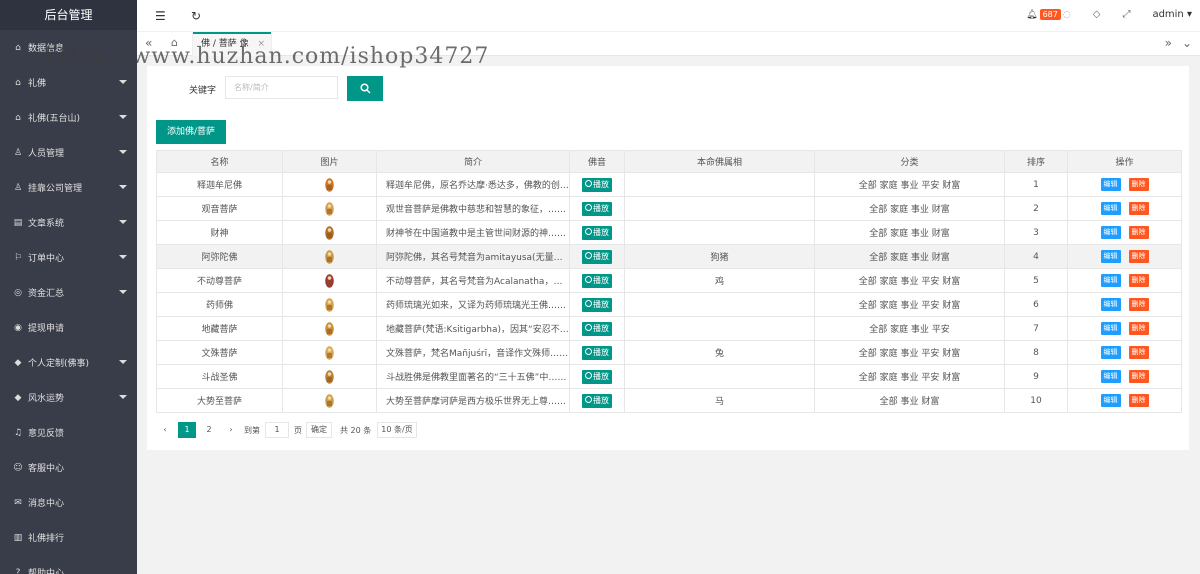 This screenshot has width=1200, height=574. What do you see at coordinates (174, 42) in the screenshot?
I see `home-tab-icon: ⌂` at bounding box center [174, 42].